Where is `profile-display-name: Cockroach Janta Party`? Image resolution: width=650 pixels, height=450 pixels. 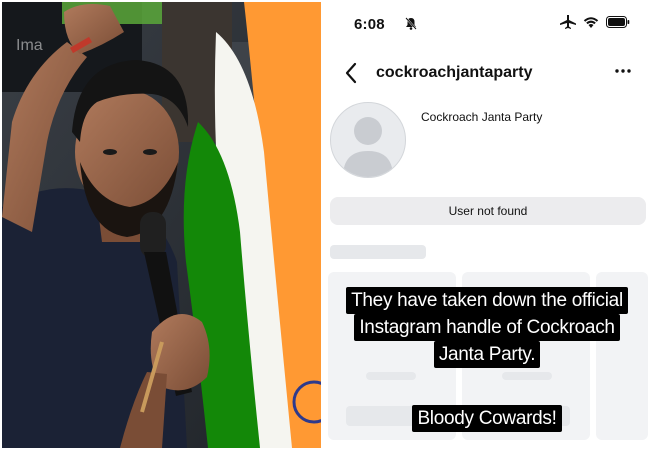
profile-display-name: Cockroach Janta Party is located at coordinates (482, 117).